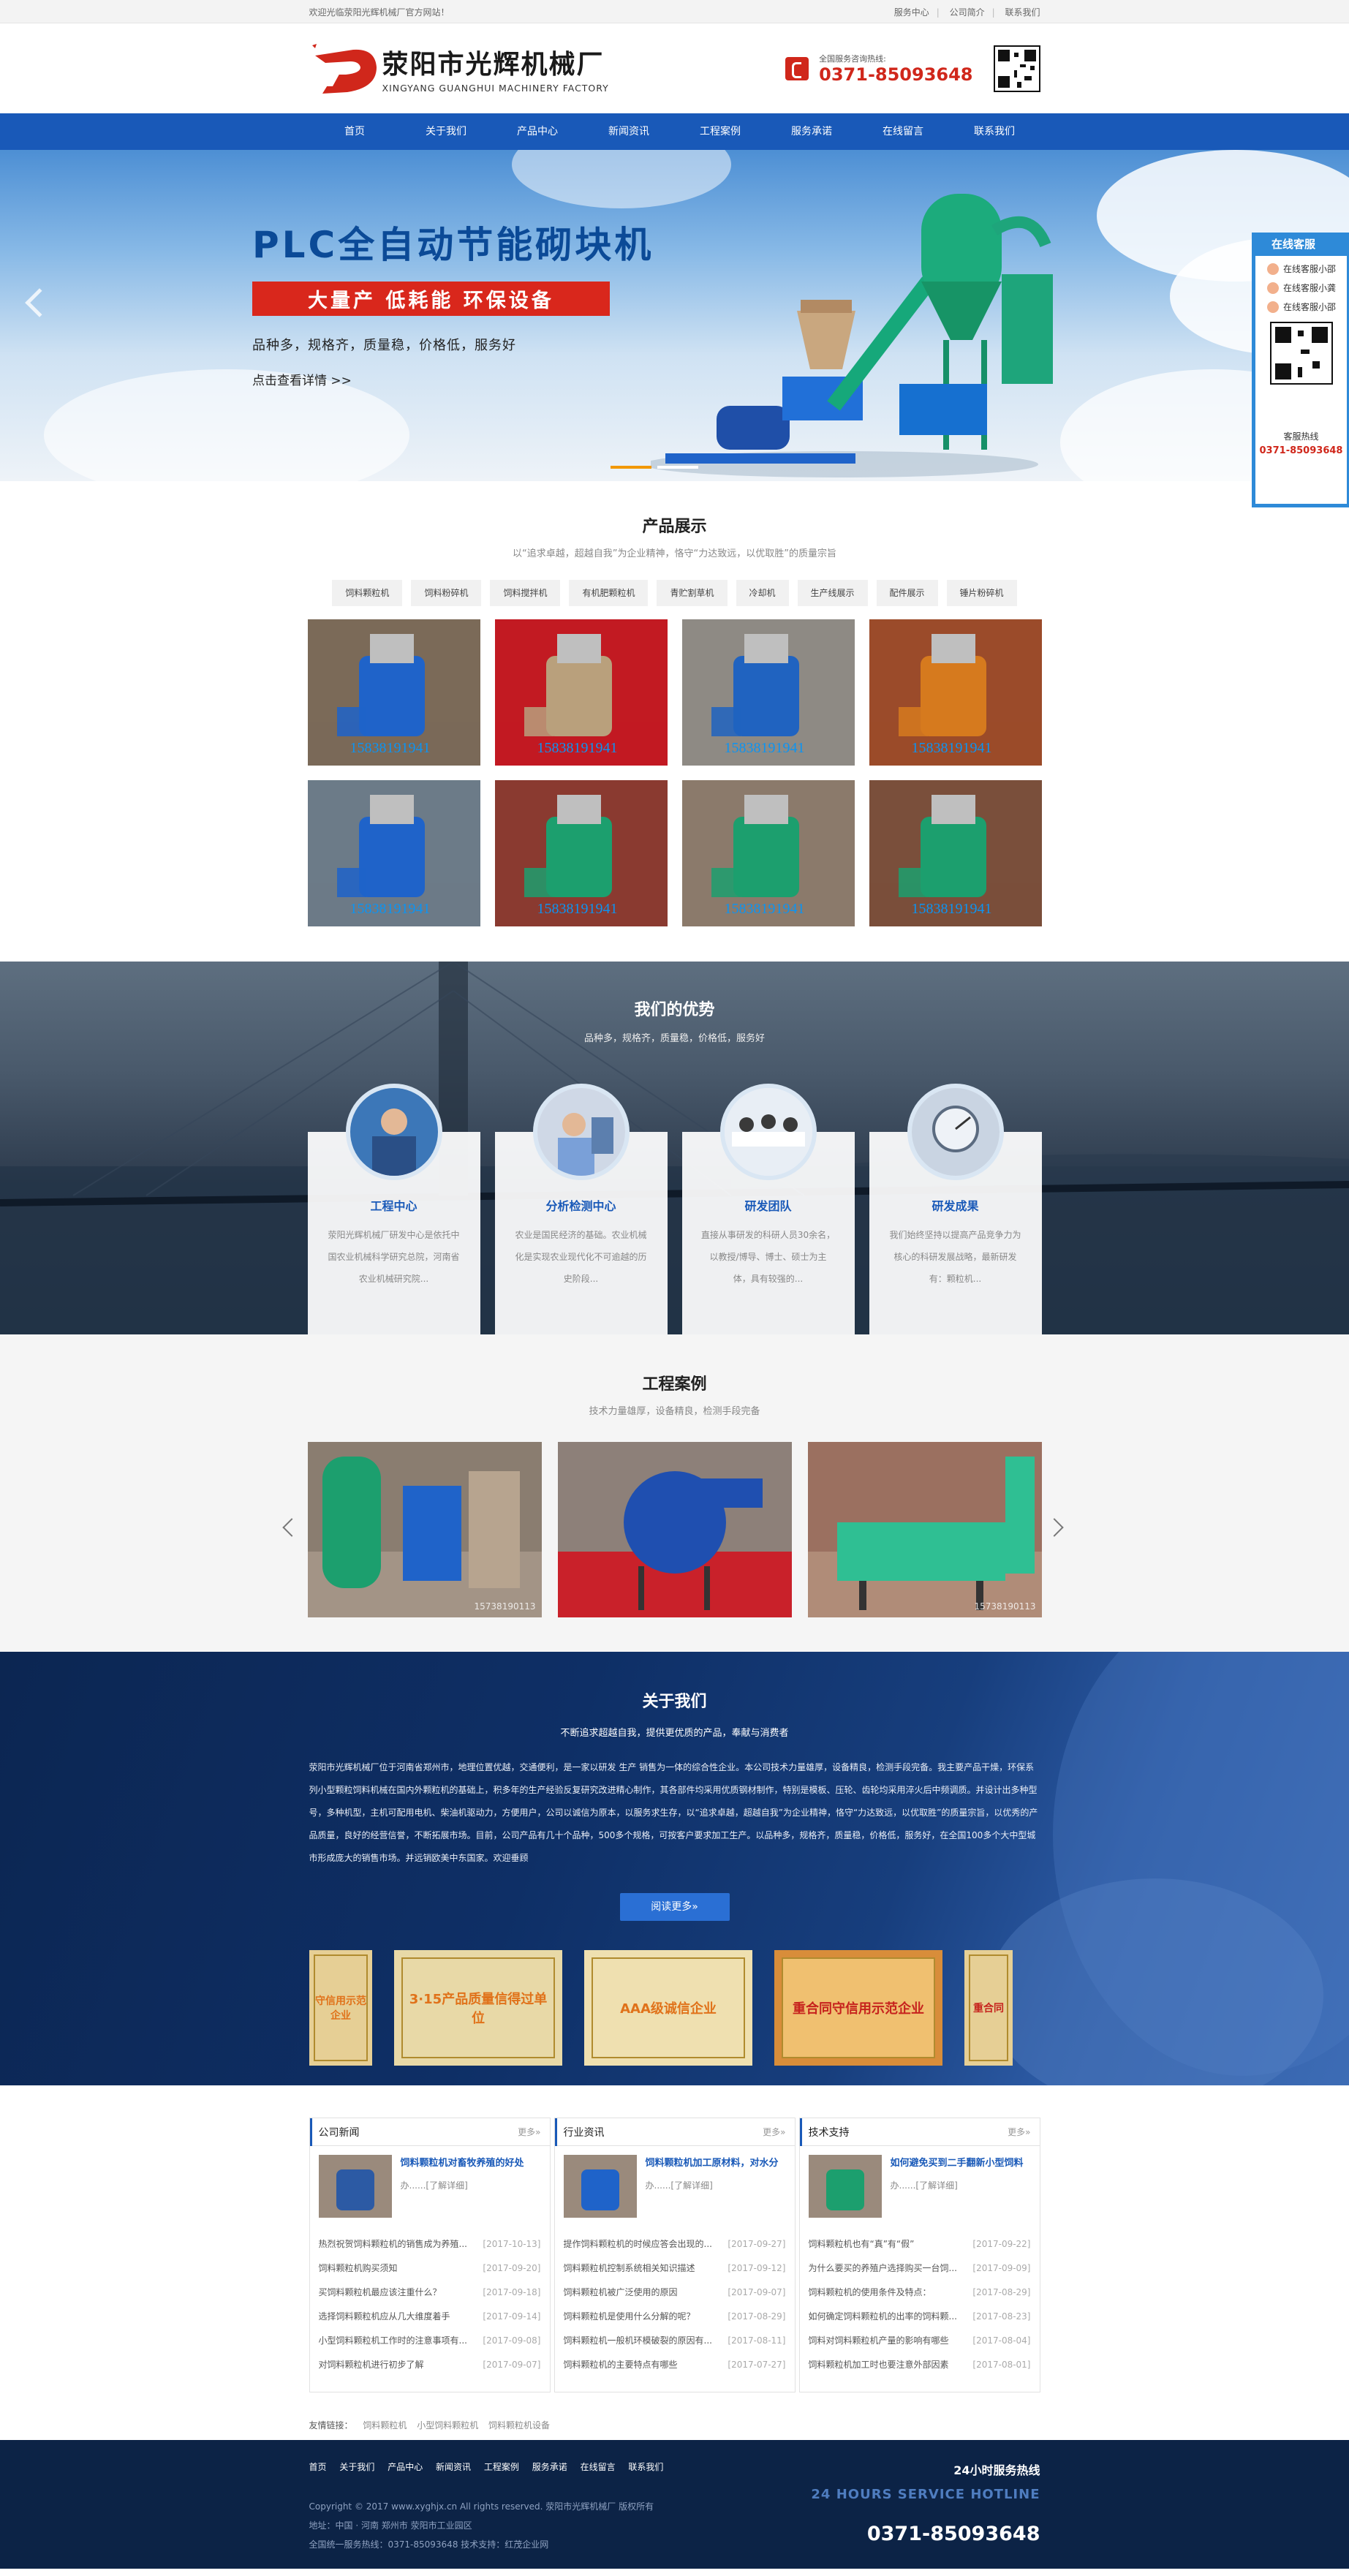 This screenshot has height=2576, width=1349. I want to click on nav-about: 关于我们, so click(447, 131).